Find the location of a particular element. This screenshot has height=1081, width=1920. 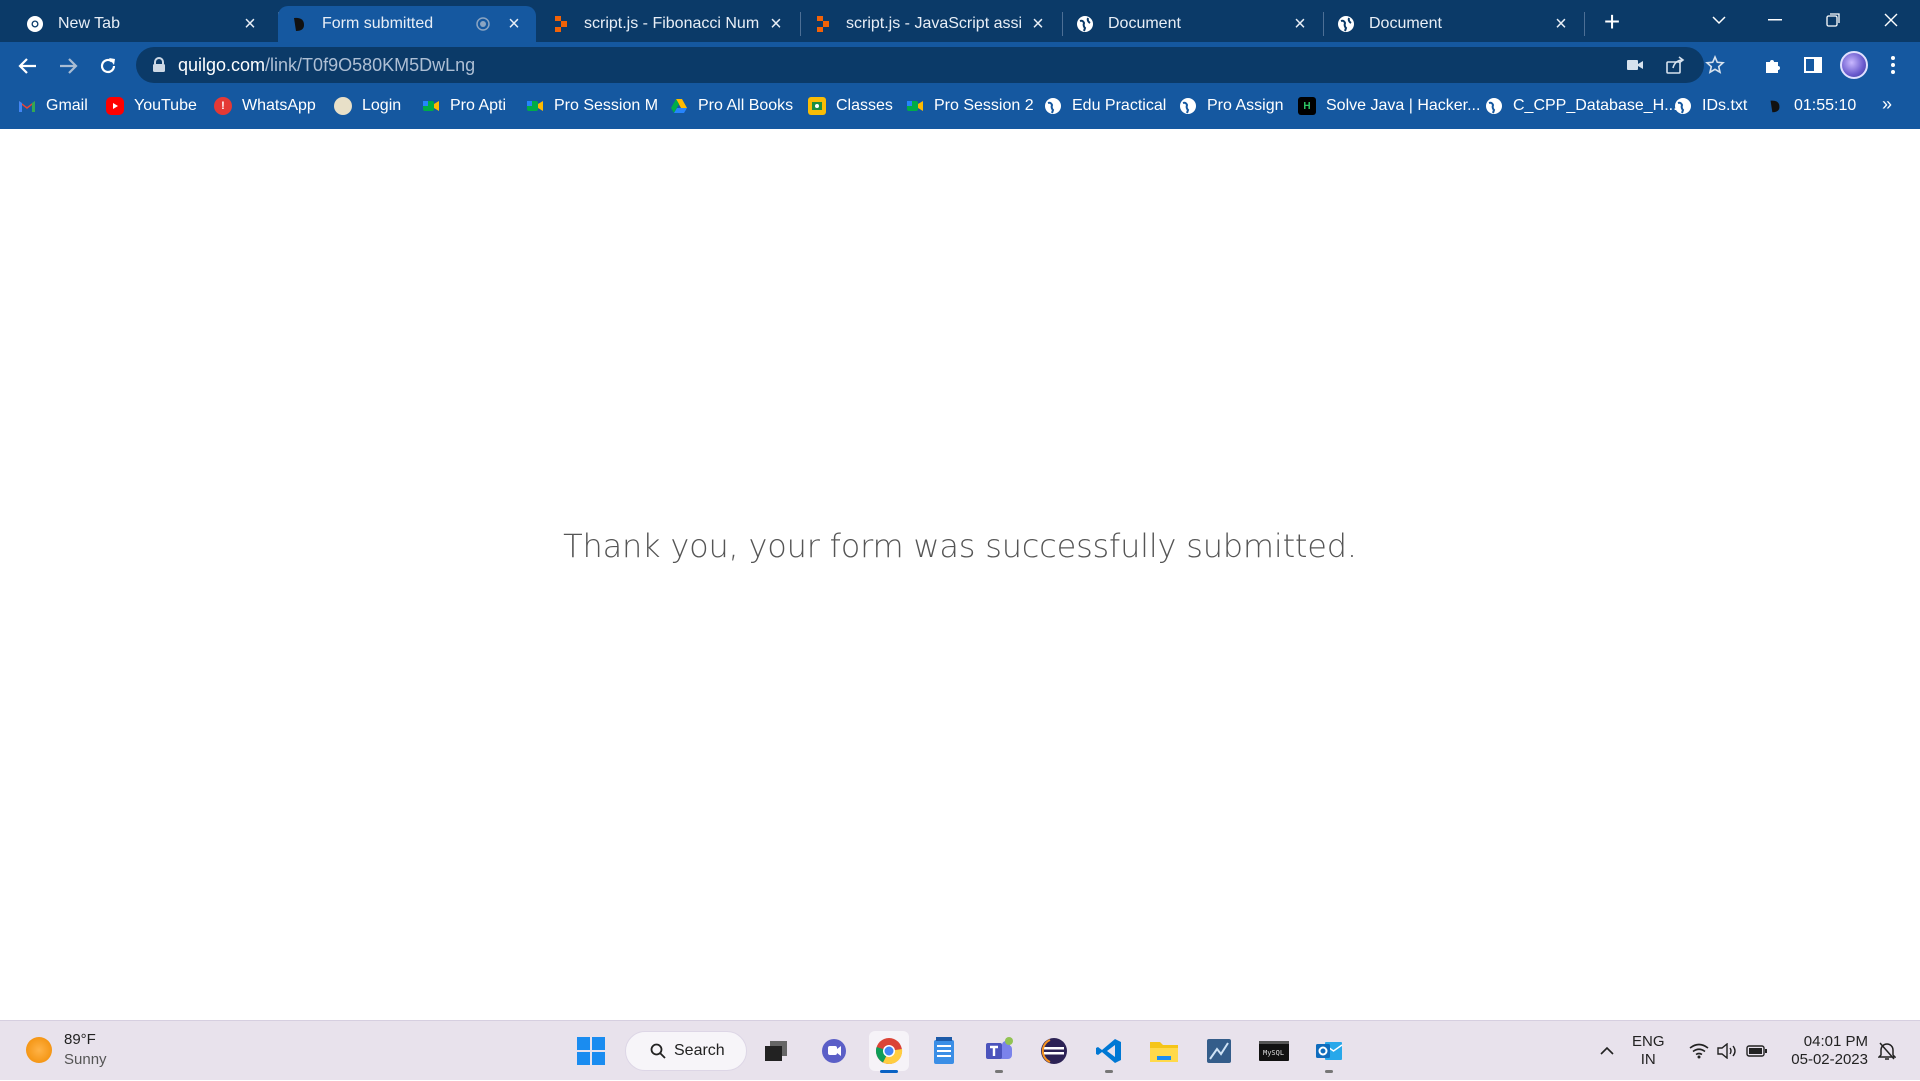

bookmark-pro-session-m: Pro Session M is located at coordinates (592, 106).